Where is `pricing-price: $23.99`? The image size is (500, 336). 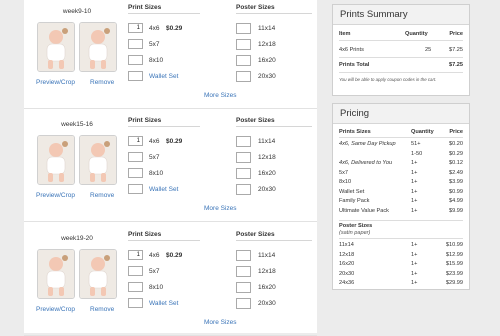 pricing-price: $23.99 is located at coordinates (454, 273).